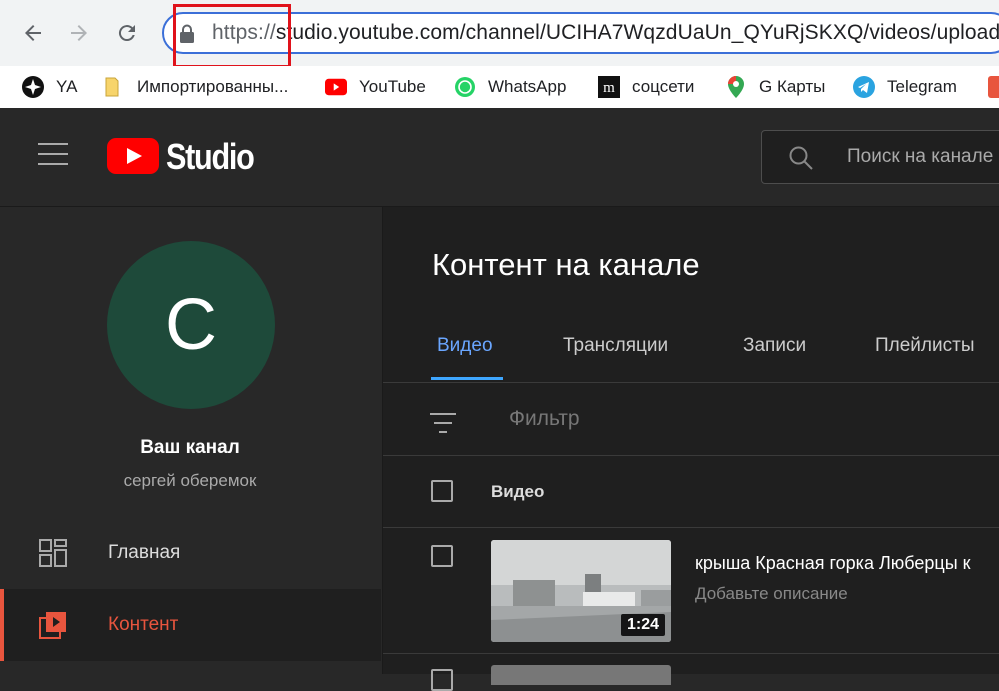  Describe the element at coordinates (210, 157) in the screenshot. I see `studio-logo-text: Studio` at that location.